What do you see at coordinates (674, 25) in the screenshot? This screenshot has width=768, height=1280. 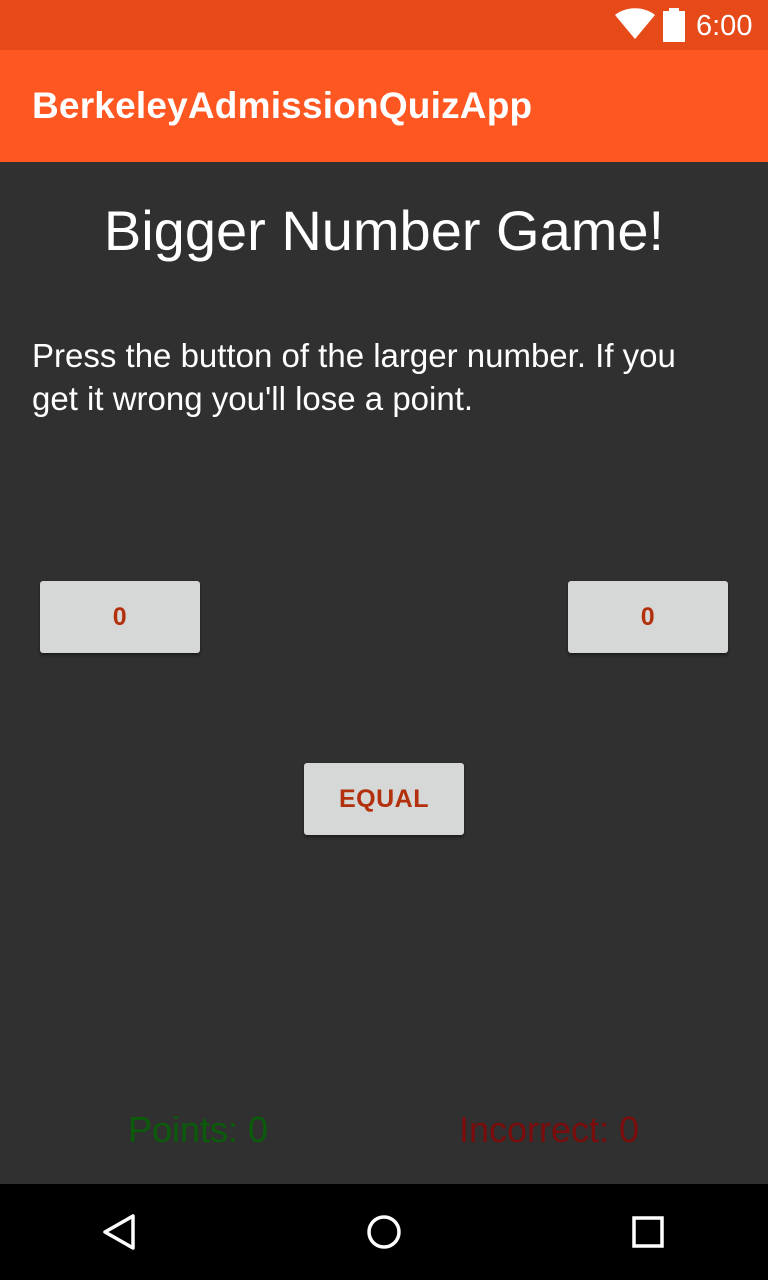 I see `battery-icon` at bounding box center [674, 25].